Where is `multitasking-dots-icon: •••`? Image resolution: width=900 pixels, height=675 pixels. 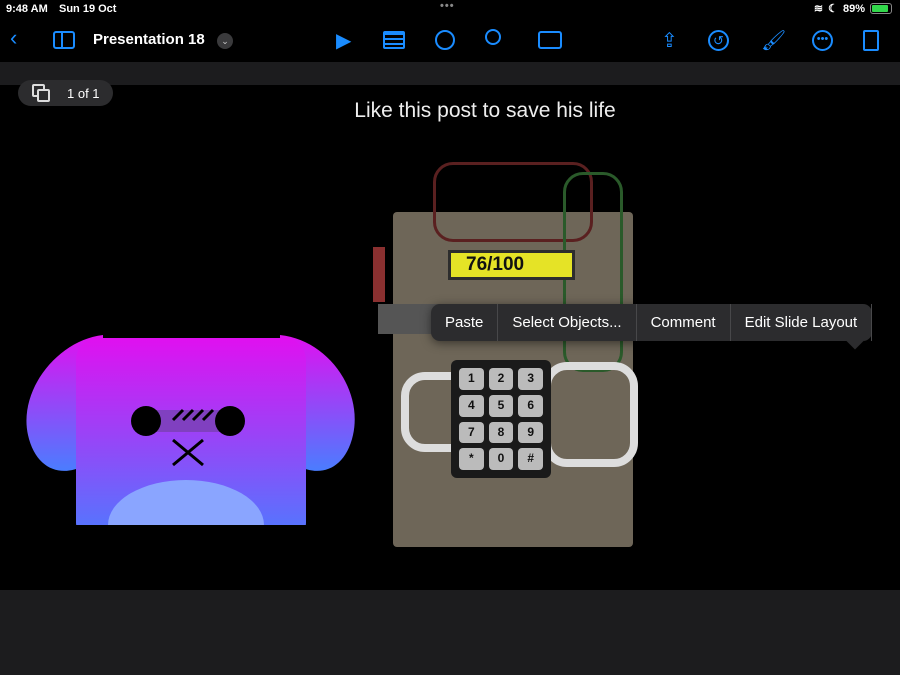
multitasking-dots-icon: ••• is located at coordinates (447, 6).